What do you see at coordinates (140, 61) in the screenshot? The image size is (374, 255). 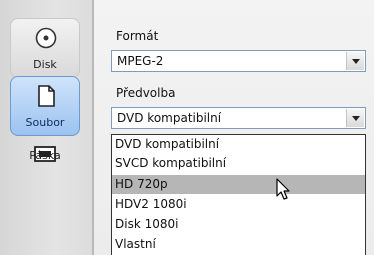 I see `format-value: MPEG-2` at bounding box center [140, 61].